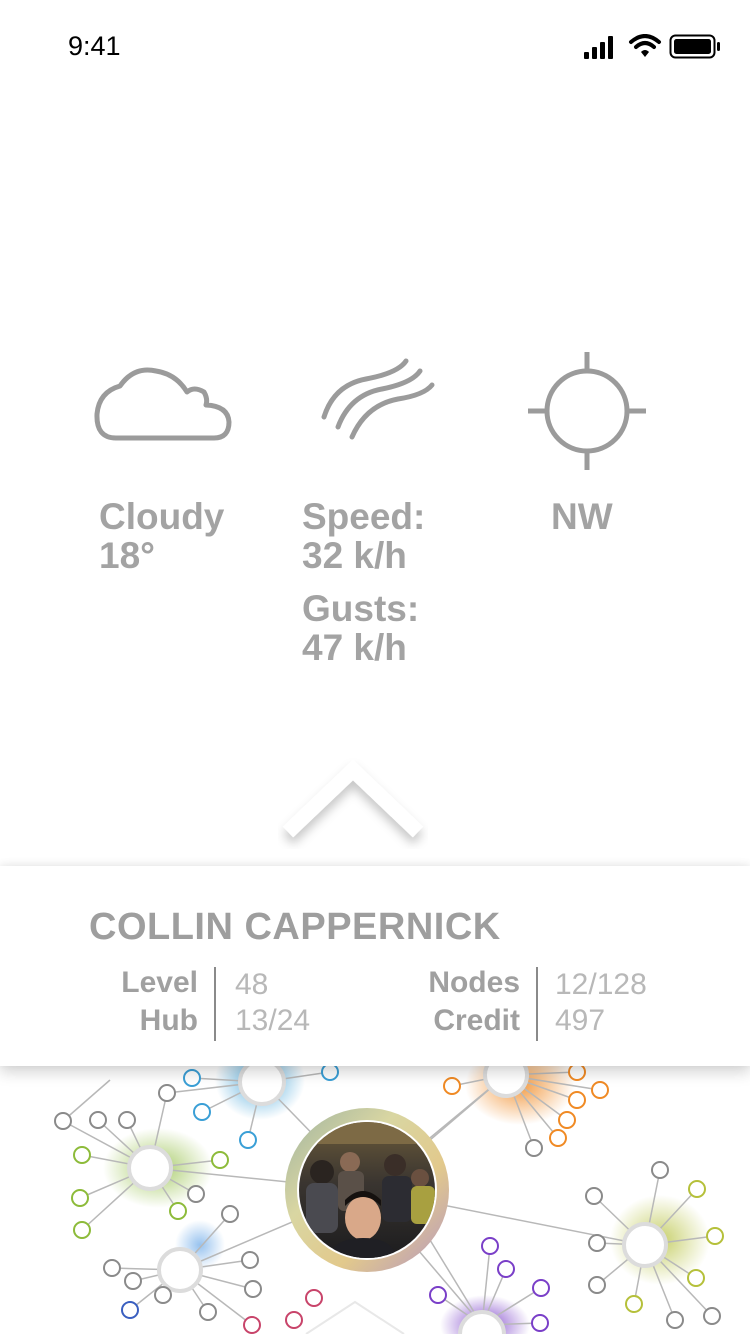 The width and height of the screenshot is (750, 1334). What do you see at coordinates (598, 47) in the screenshot?
I see `signal-icon` at bounding box center [598, 47].